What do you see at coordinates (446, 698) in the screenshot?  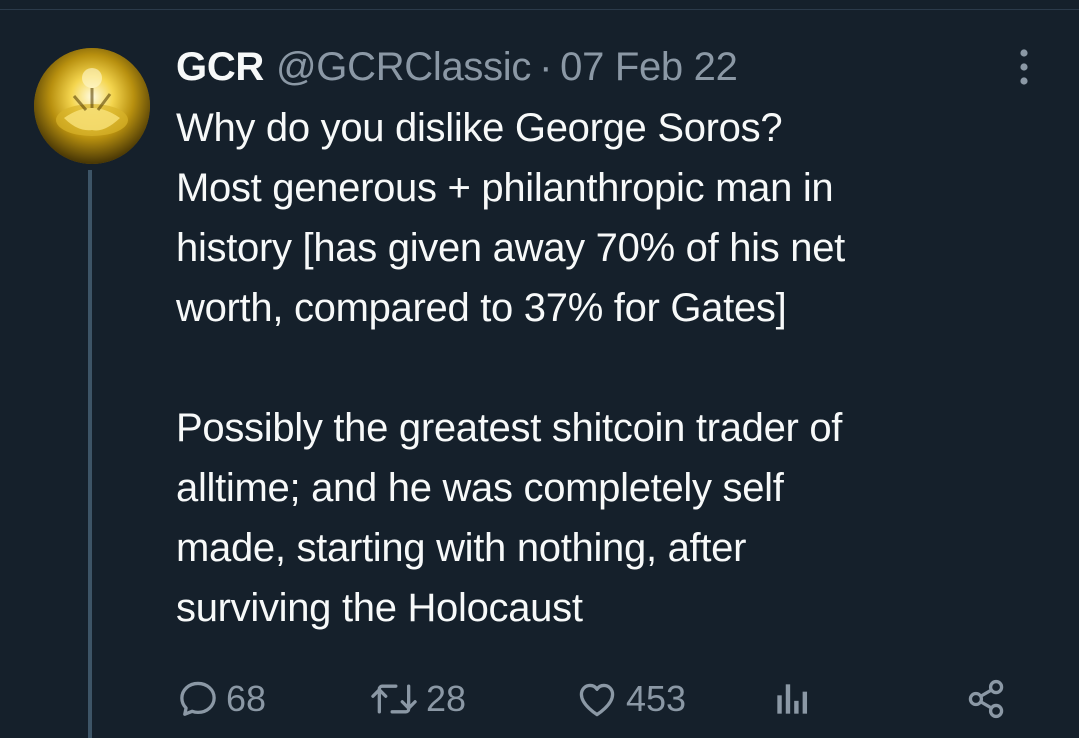 I see `retweet-count: 28` at bounding box center [446, 698].